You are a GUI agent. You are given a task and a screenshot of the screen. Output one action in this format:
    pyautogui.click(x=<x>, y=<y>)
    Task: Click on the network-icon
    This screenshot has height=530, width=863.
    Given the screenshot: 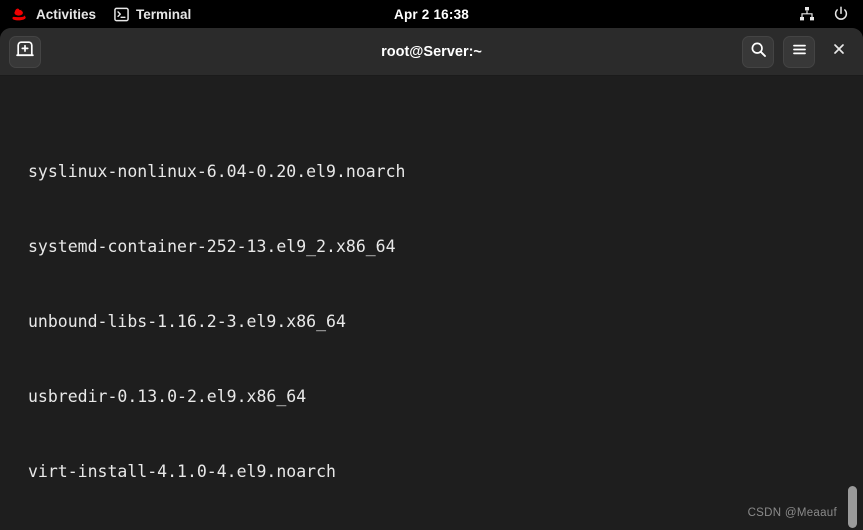 What is the action you would take?
    pyautogui.click(x=807, y=14)
    